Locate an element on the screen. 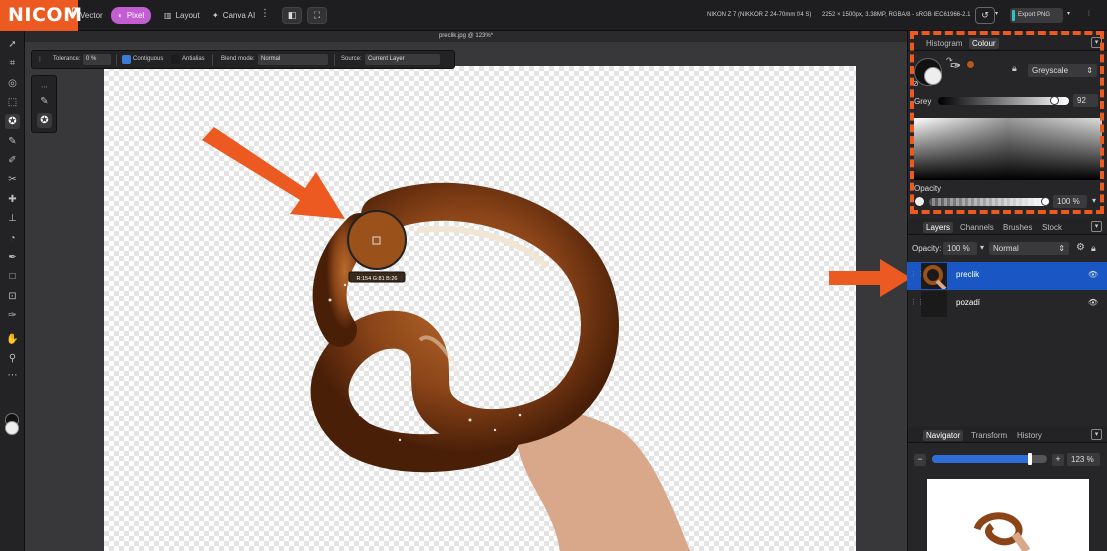 This screenshot has width=1107, height=551. tab-layers: Layers is located at coordinates (938, 227).